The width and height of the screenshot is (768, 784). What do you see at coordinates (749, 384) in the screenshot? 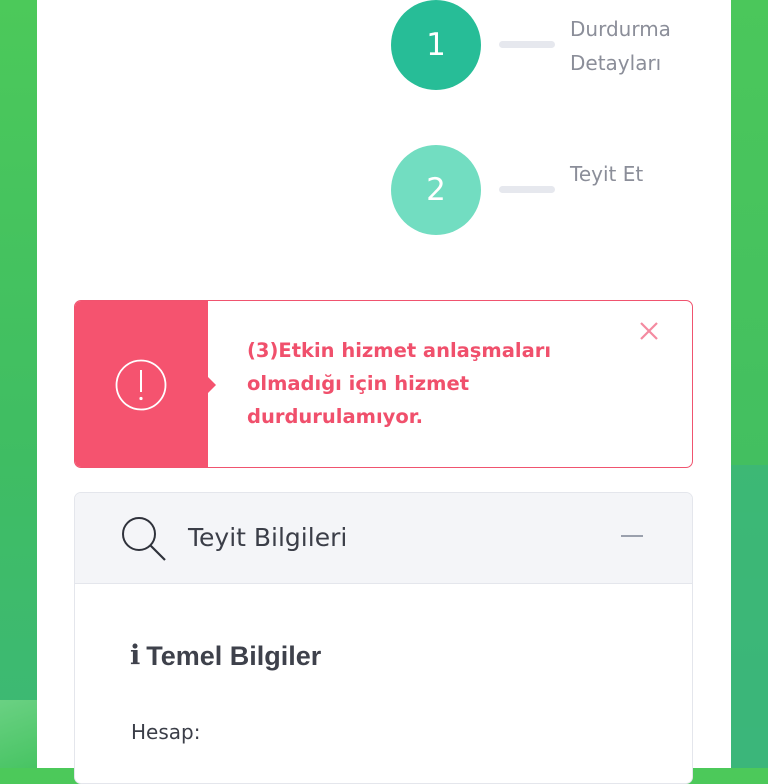
I see `right-background-strip` at bounding box center [749, 384].